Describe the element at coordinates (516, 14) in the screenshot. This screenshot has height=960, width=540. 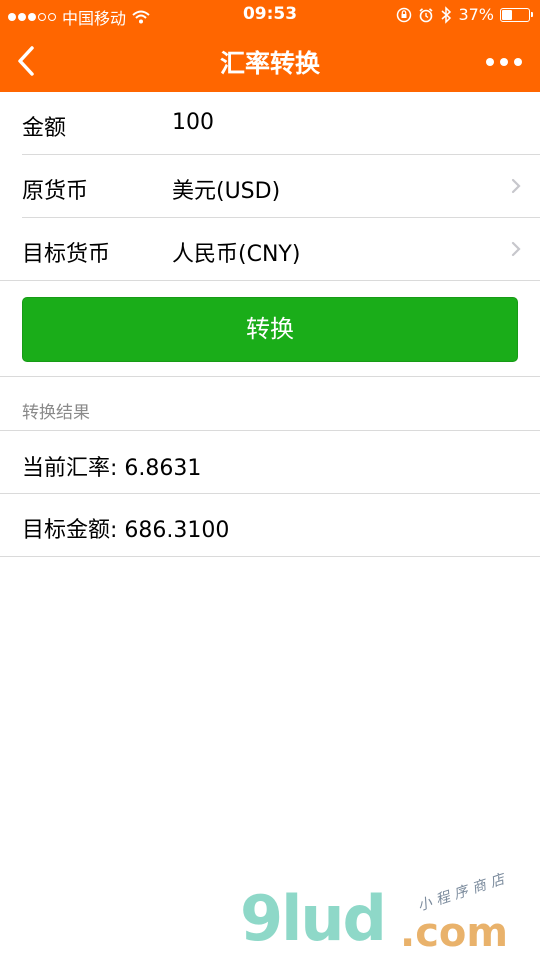
I see `battery-icon` at that location.